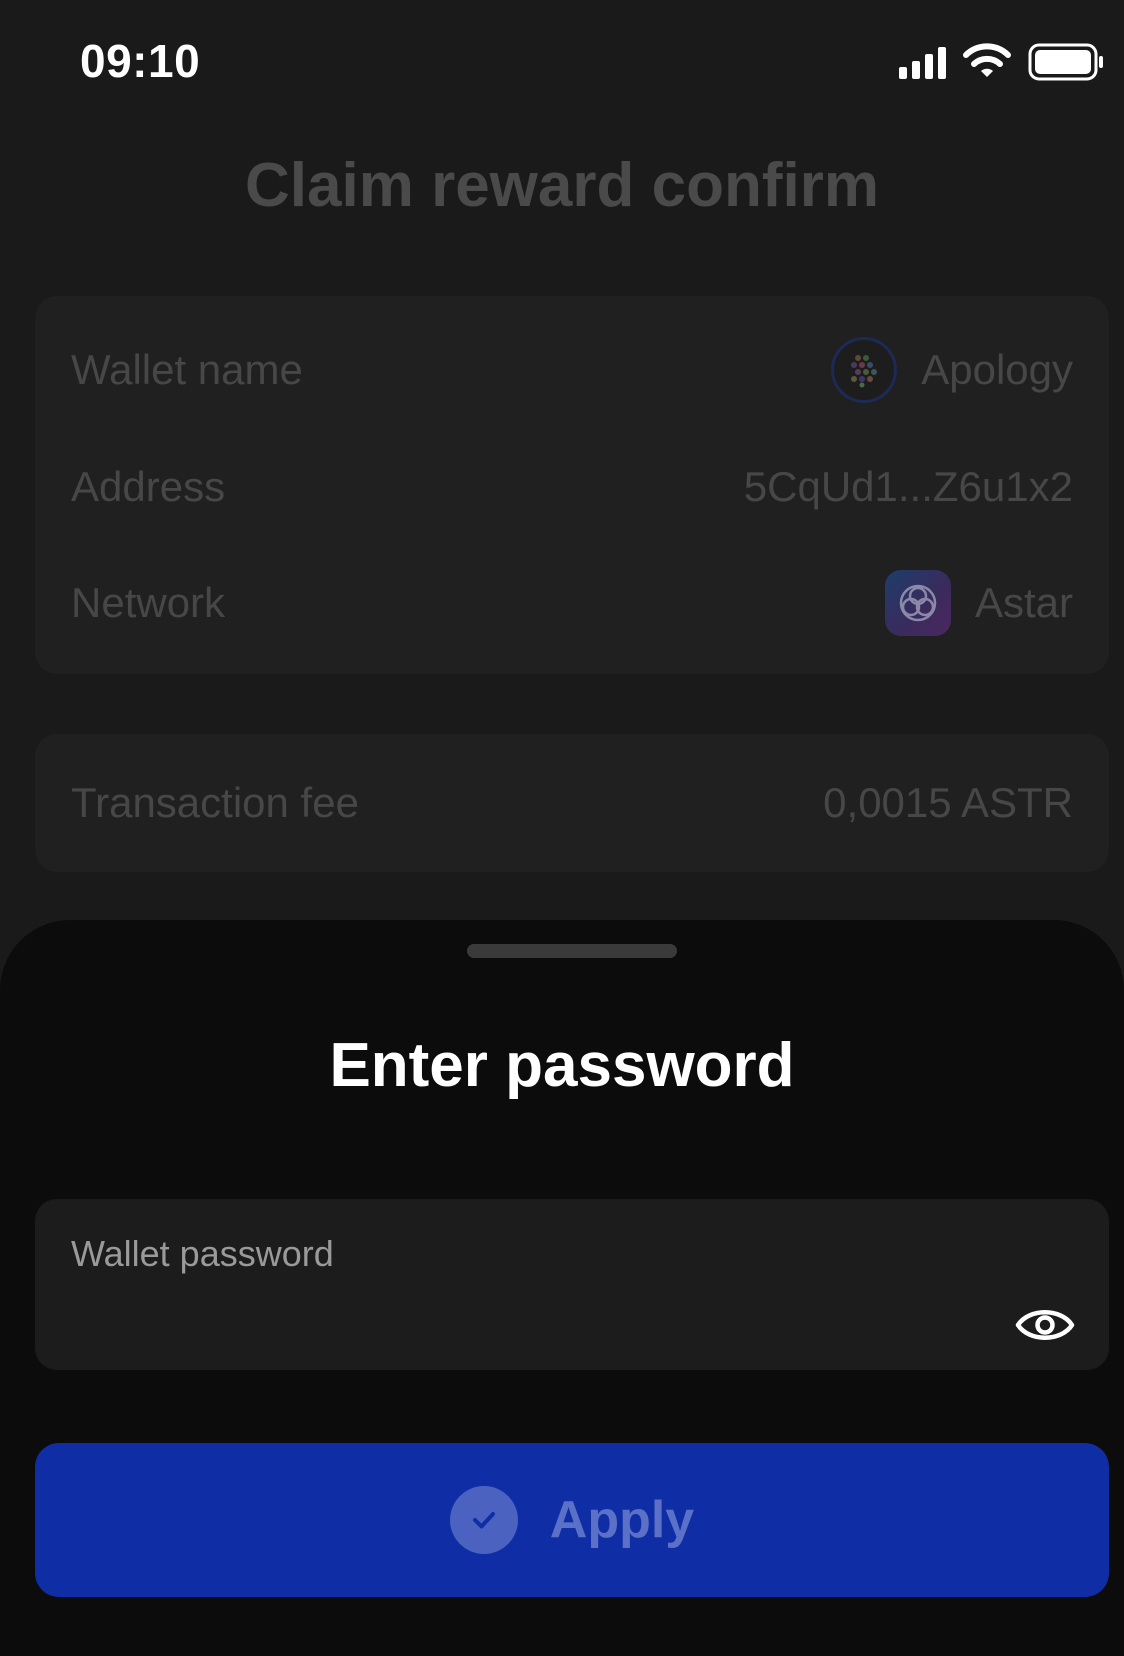 Image resolution: width=1124 pixels, height=1656 pixels. What do you see at coordinates (483, 1520) in the screenshot?
I see `check-circle-icon` at bounding box center [483, 1520].